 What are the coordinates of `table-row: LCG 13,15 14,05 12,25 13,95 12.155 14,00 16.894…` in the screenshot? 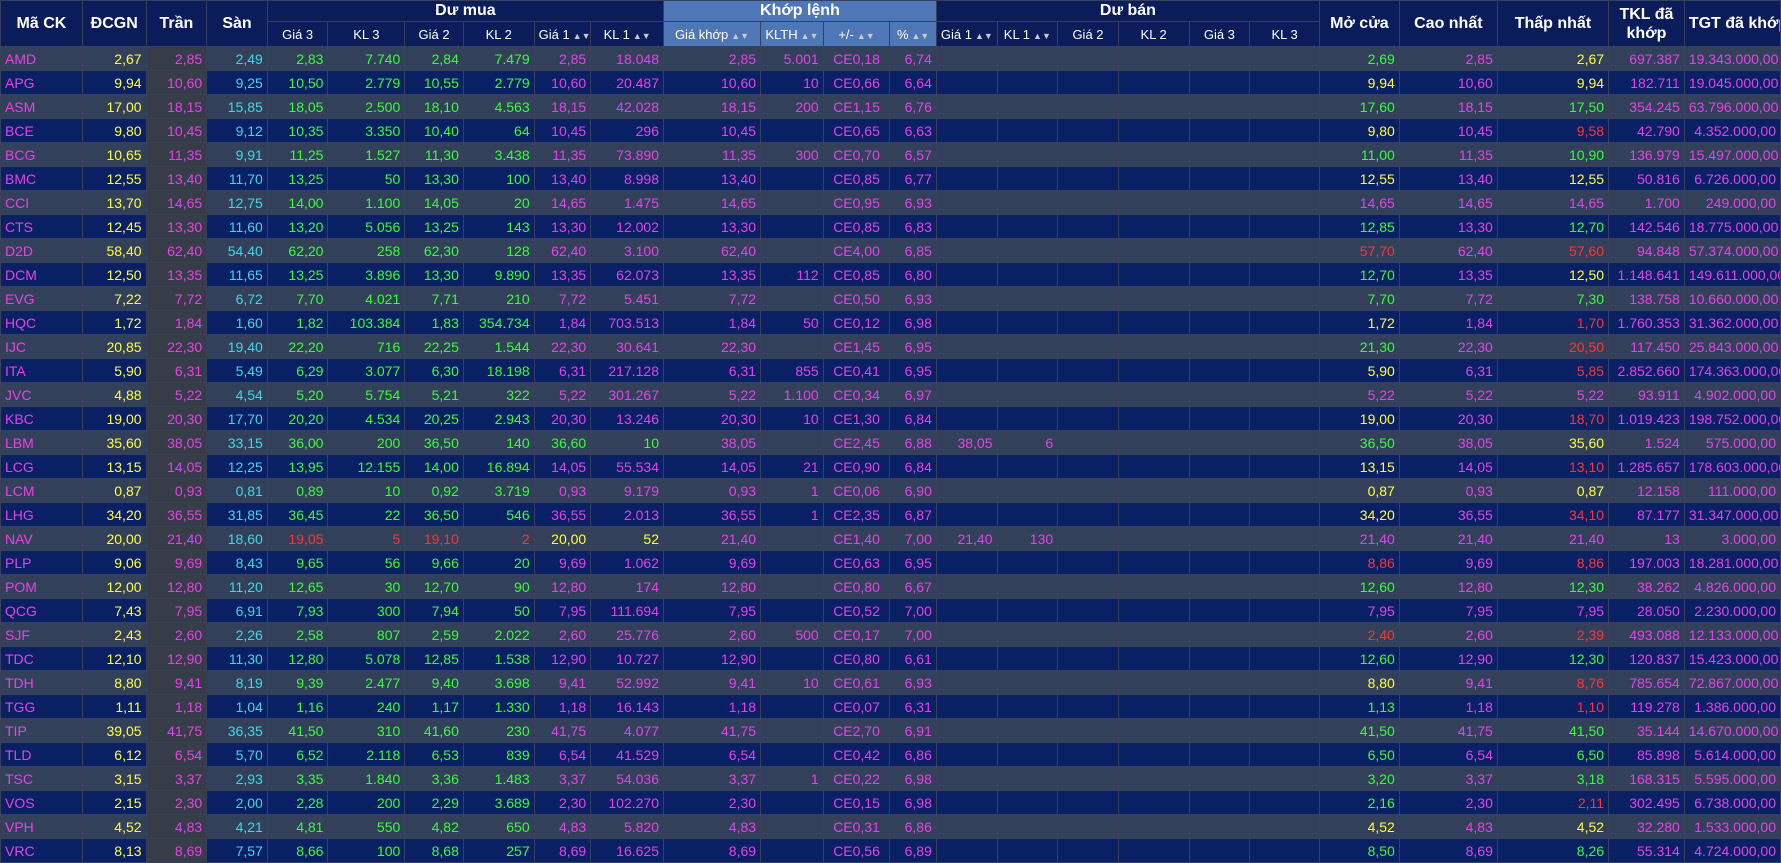 It's located at (890, 466).